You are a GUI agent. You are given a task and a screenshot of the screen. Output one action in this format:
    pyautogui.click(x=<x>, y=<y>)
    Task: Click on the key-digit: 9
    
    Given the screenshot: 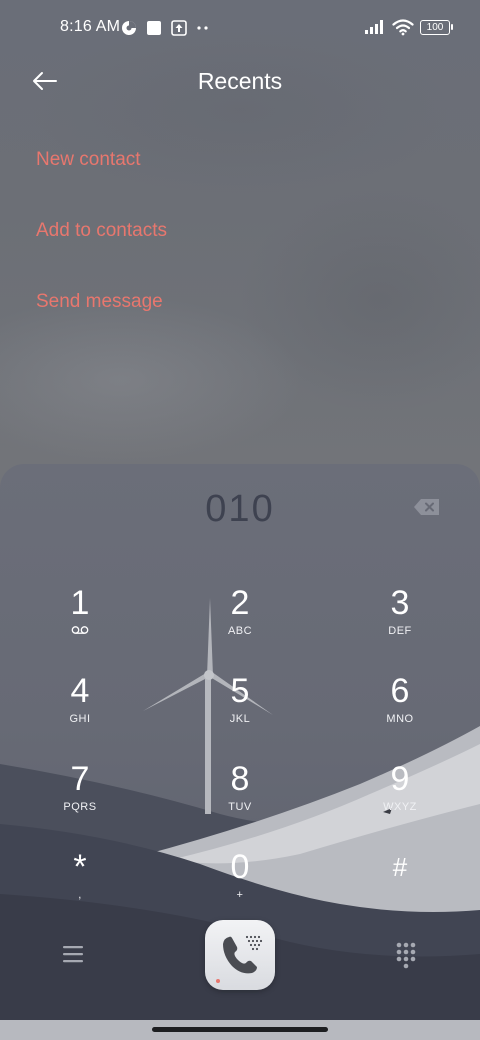 What is the action you would take?
    pyautogui.click(x=400, y=779)
    